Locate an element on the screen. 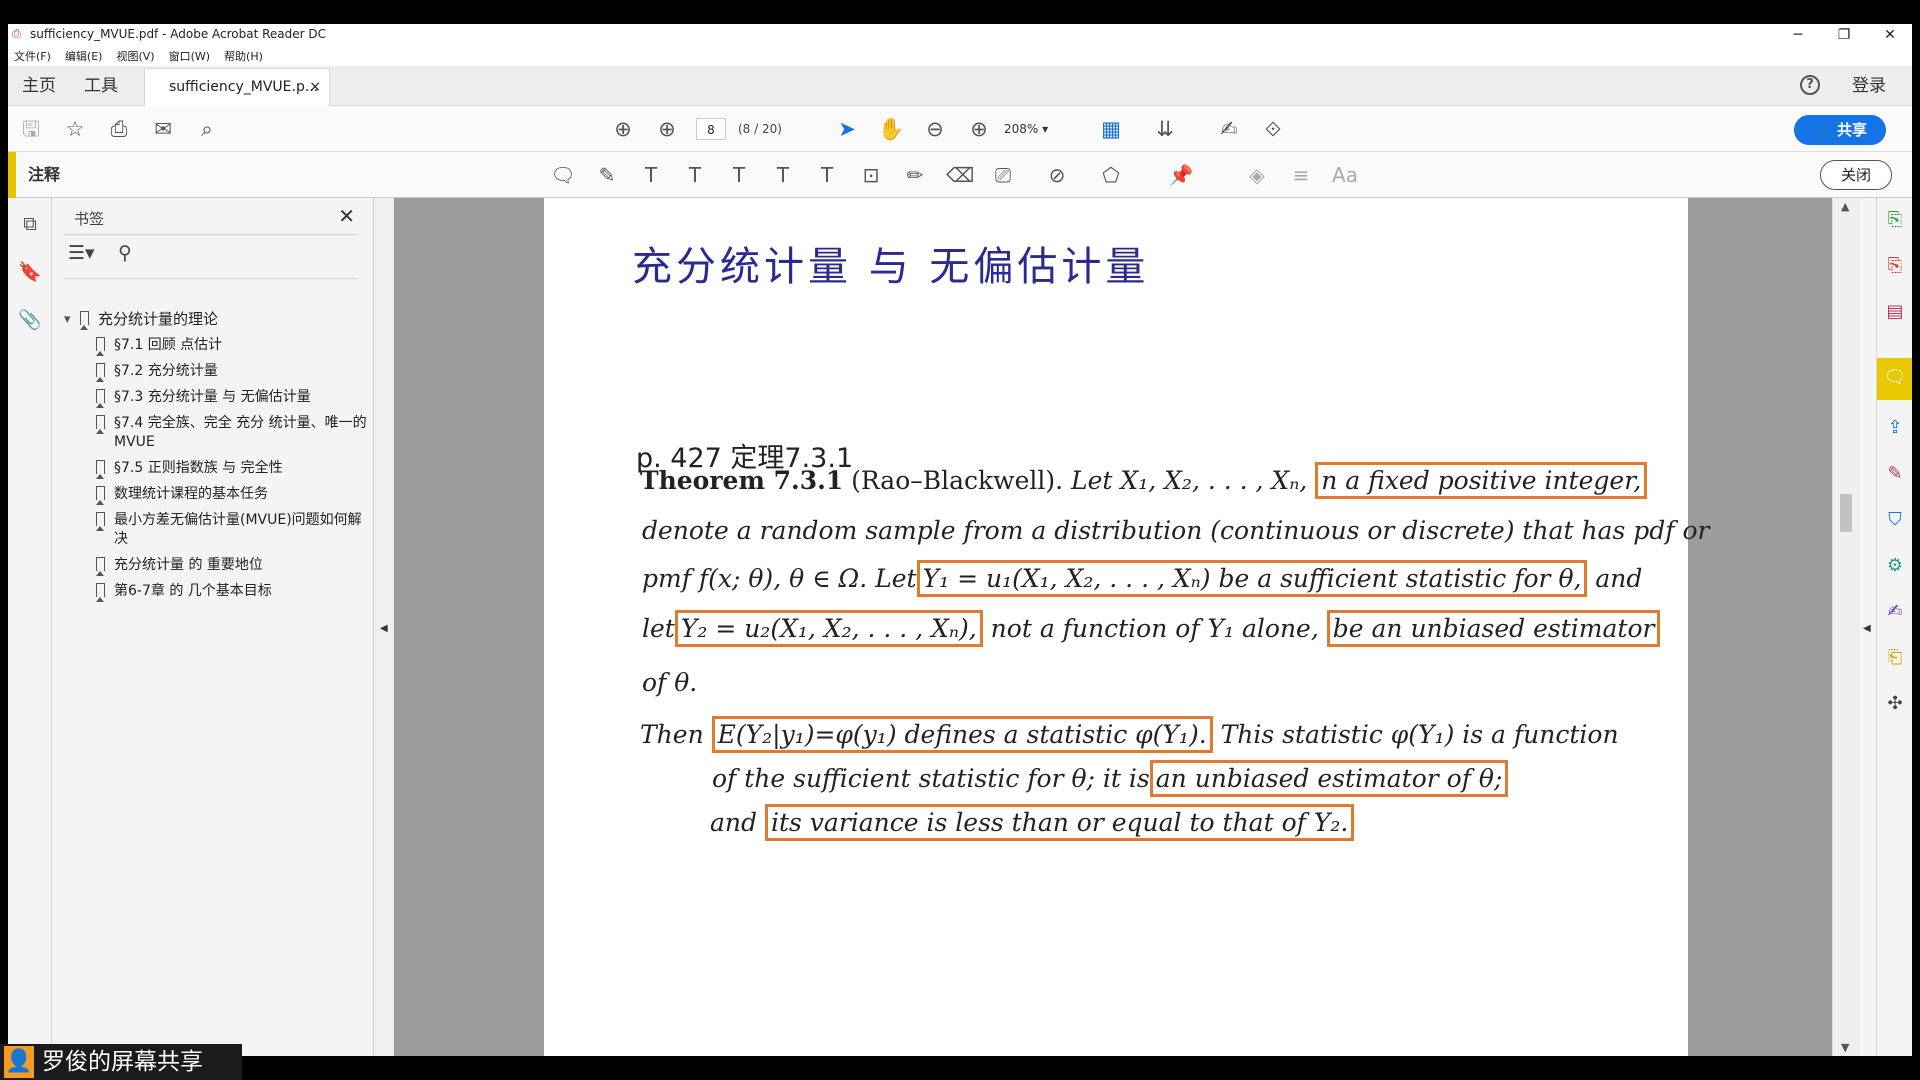 The height and width of the screenshot is (1080, 1920). minimize-button: ─ is located at coordinates (1798, 35).